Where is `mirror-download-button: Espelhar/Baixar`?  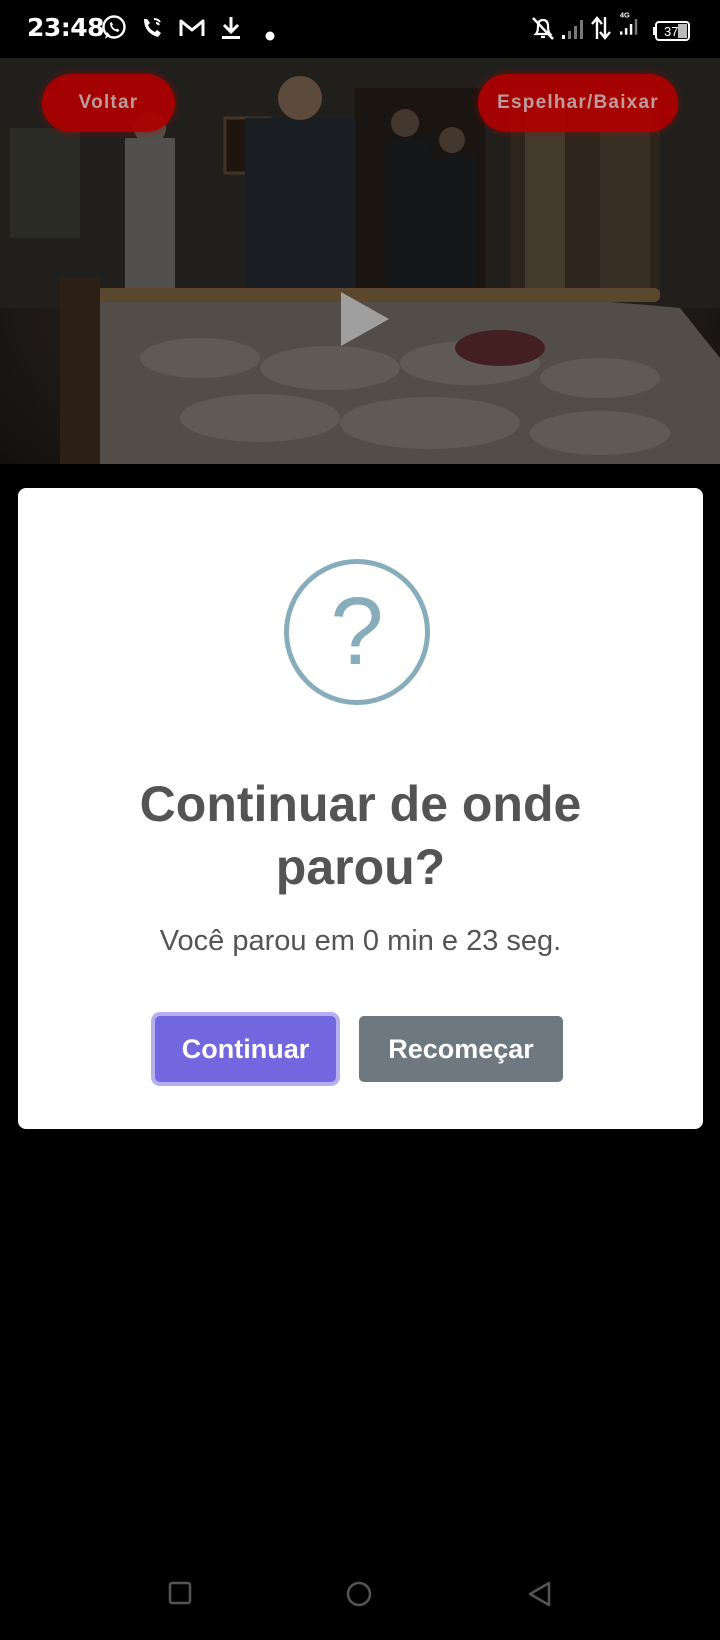 mirror-download-button: Espelhar/Baixar is located at coordinates (578, 103).